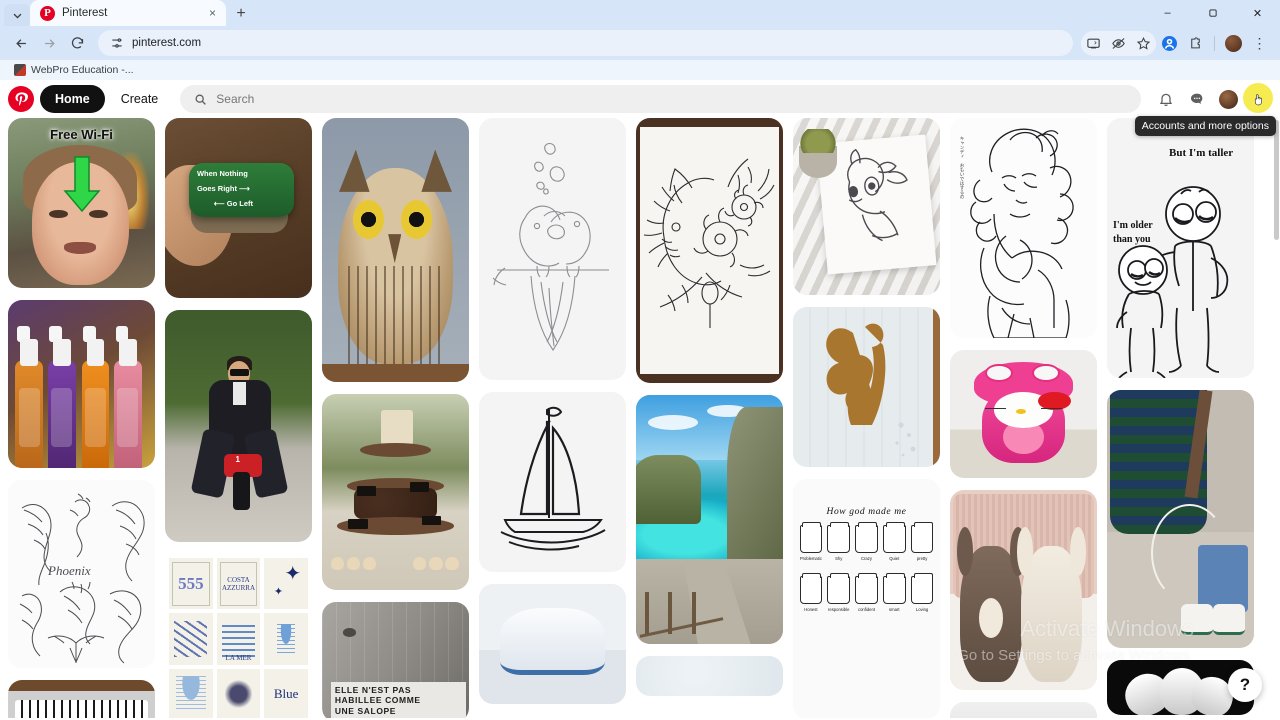 Image resolution: width=1280 pixels, height=720 pixels. I want to click on pin-bottom-crop, so click(1023, 710).